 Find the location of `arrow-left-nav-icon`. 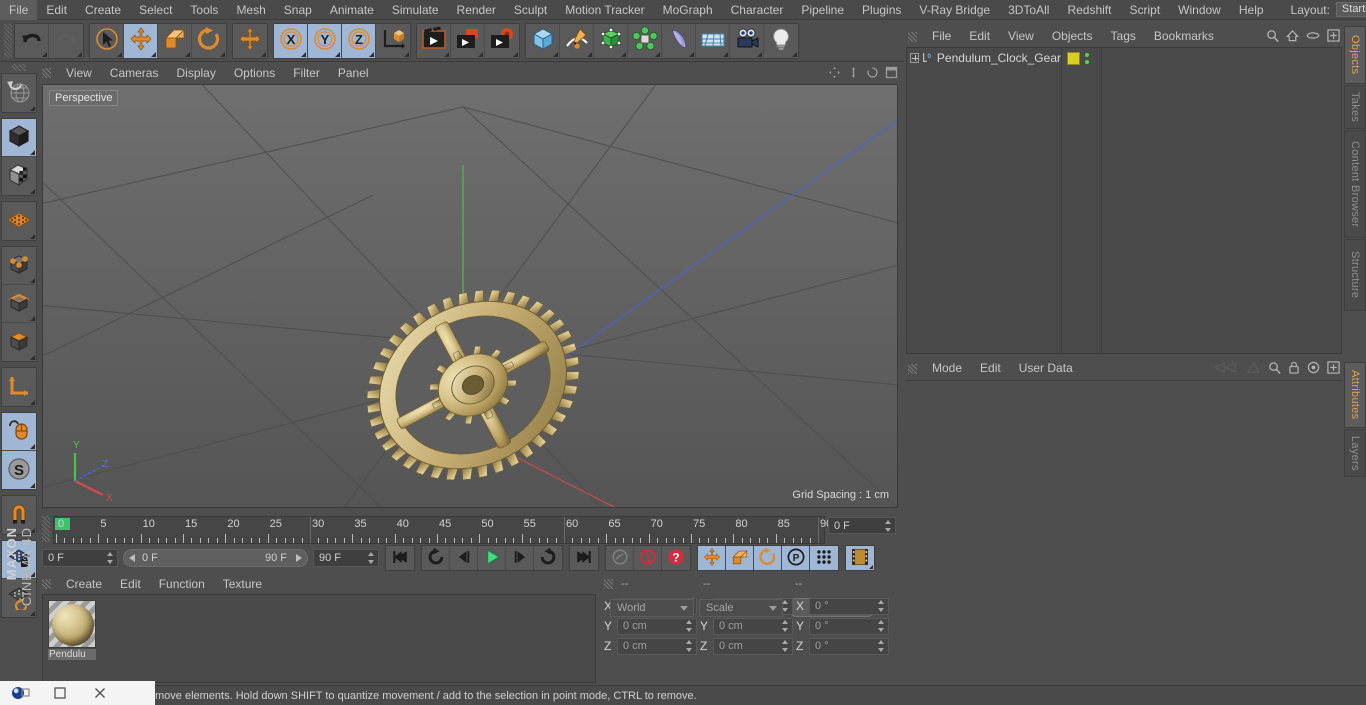

arrow-left-nav-icon is located at coordinates (1226, 367).